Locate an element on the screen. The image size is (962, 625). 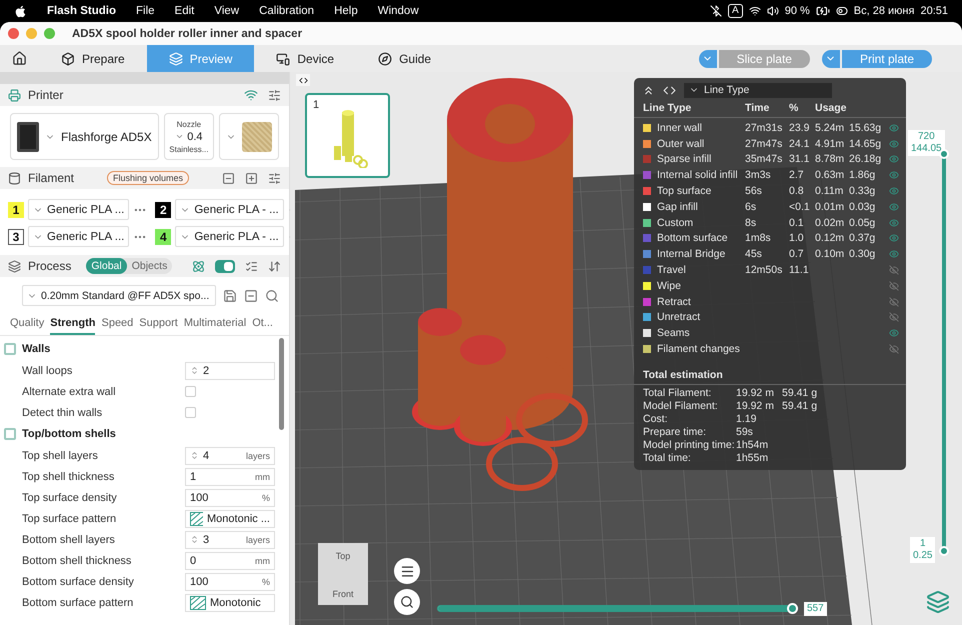
settings-tab: Support is located at coordinates (158, 324).